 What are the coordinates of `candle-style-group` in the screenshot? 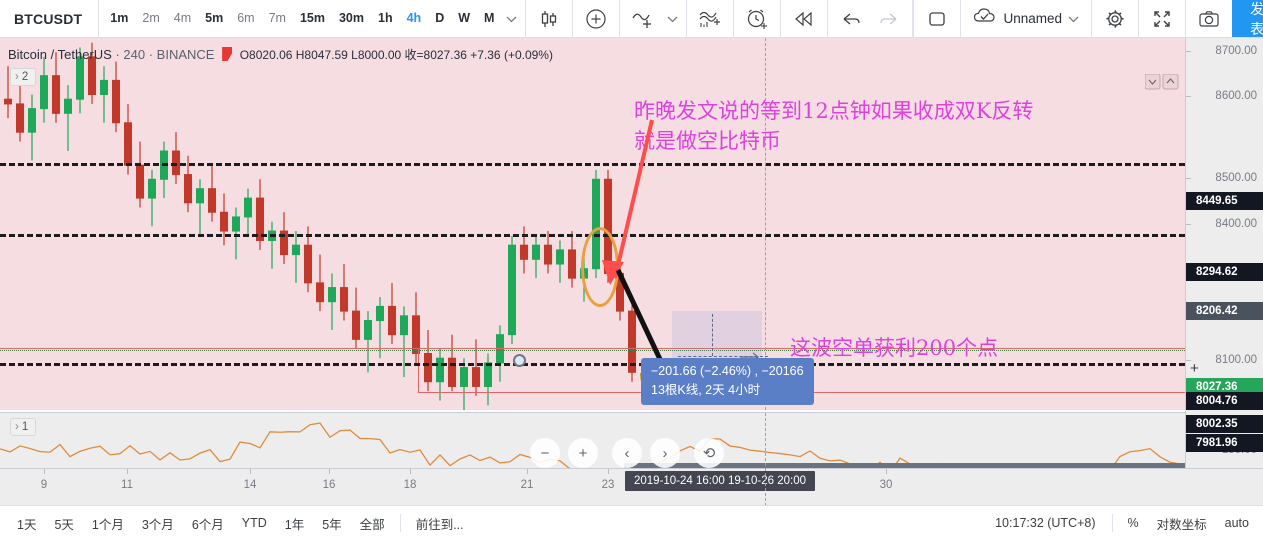 It's located at (550, 18).